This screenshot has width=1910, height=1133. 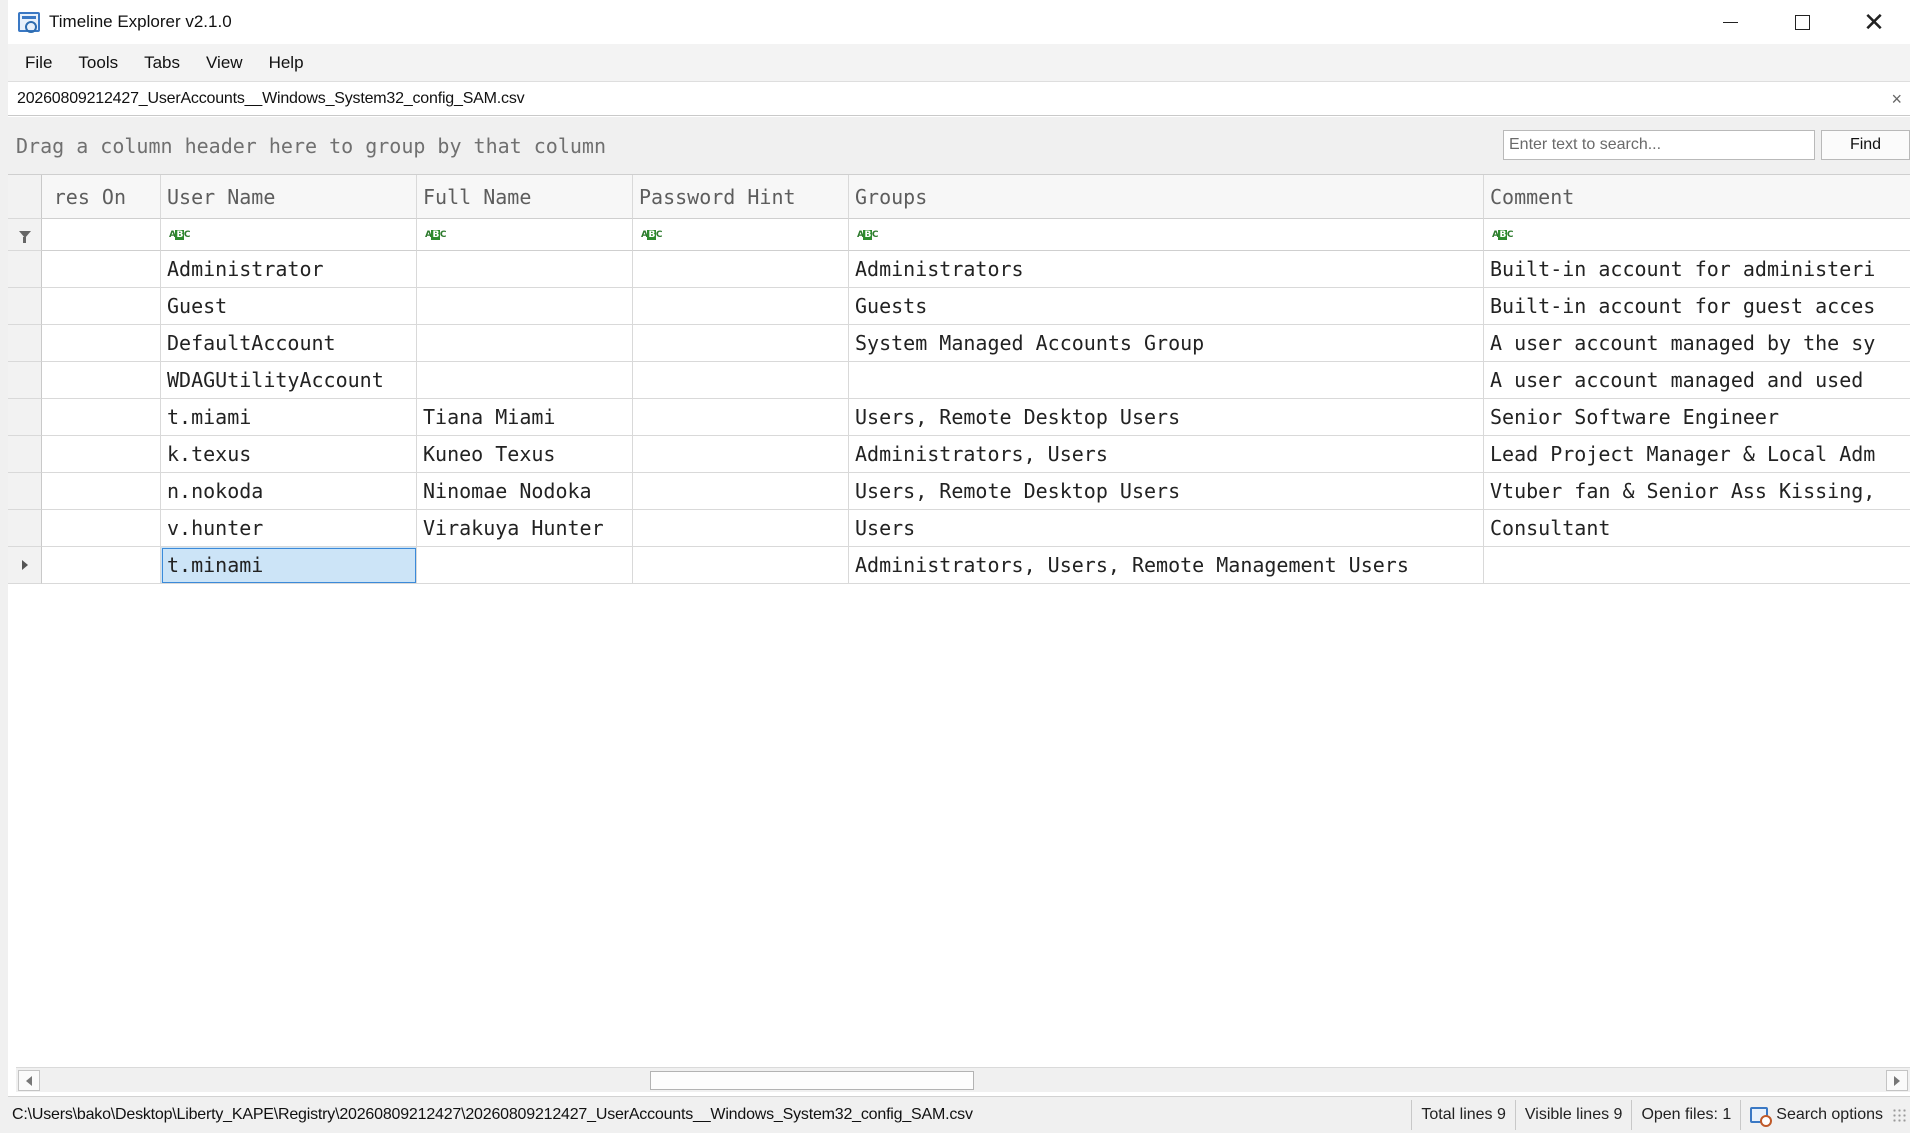 I want to click on cell-groups, so click(x=1166, y=380).